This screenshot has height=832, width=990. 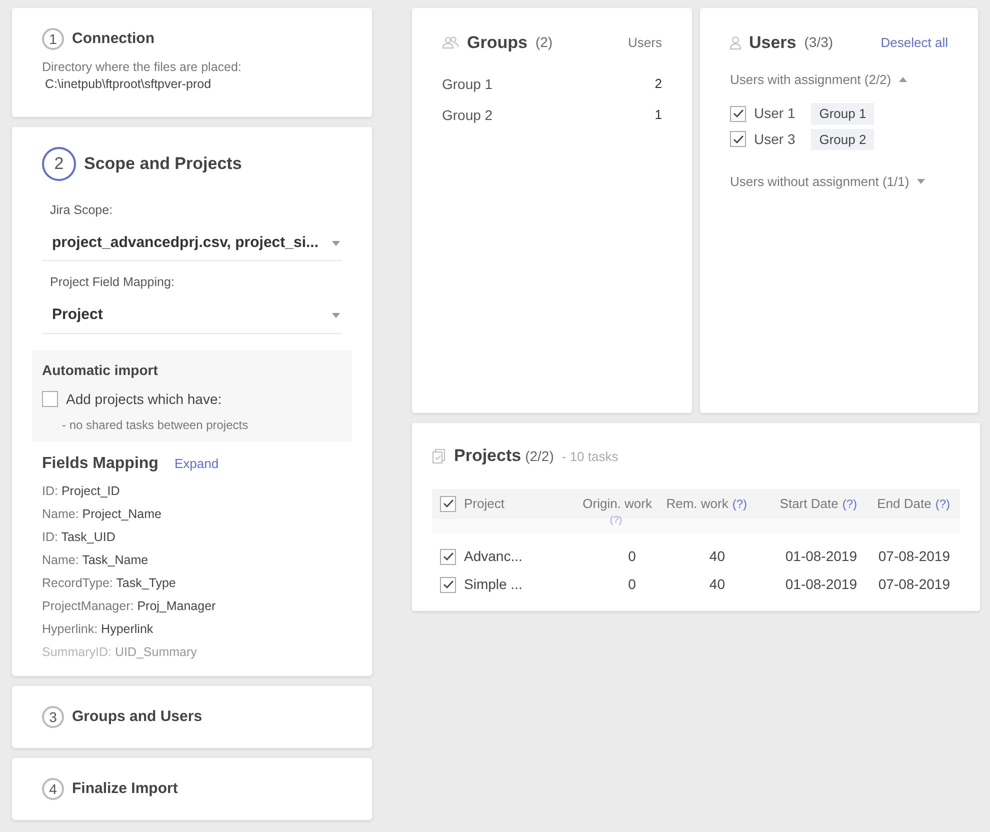 I want to click on mapping-row-text: Name: Project_Name, so click(x=102, y=514).